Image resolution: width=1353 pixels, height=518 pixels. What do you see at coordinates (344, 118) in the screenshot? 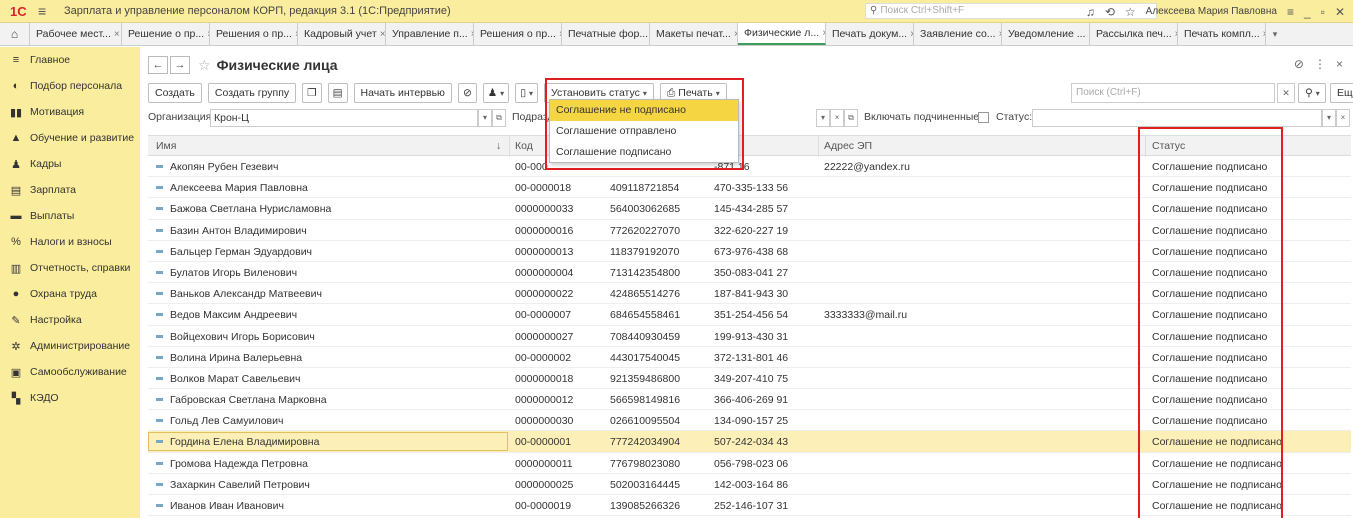
I see `organization-field: Крон-Ц` at bounding box center [344, 118].